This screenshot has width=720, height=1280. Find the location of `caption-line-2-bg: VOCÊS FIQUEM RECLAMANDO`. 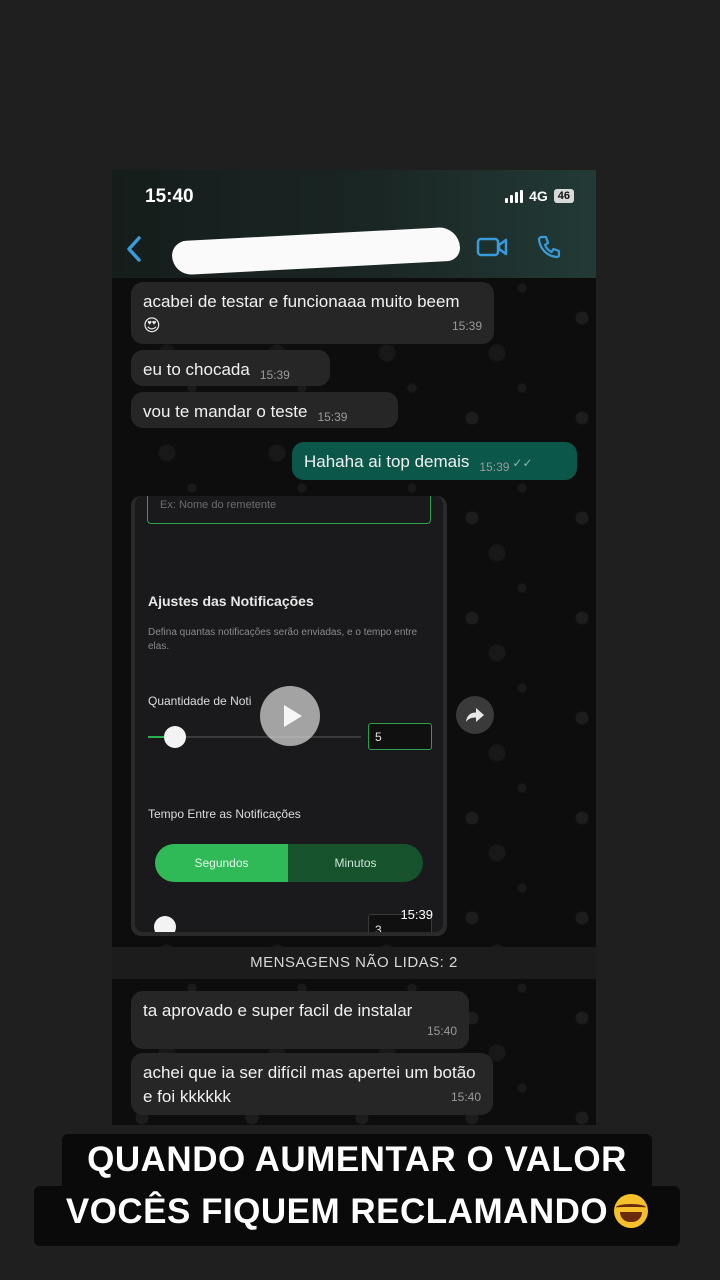

caption-line-2-bg: VOCÊS FIQUEM RECLAMANDO is located at coordinates (357, 1216).